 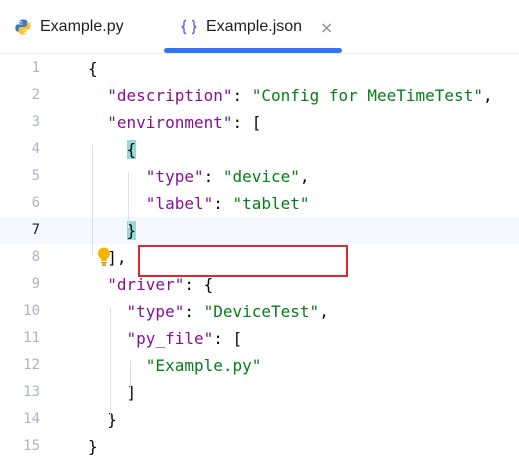 What do you see at coordinates (271, 203) in the screenshot?
I see `code-token: "tablet"` at bounding box center [271, 203].